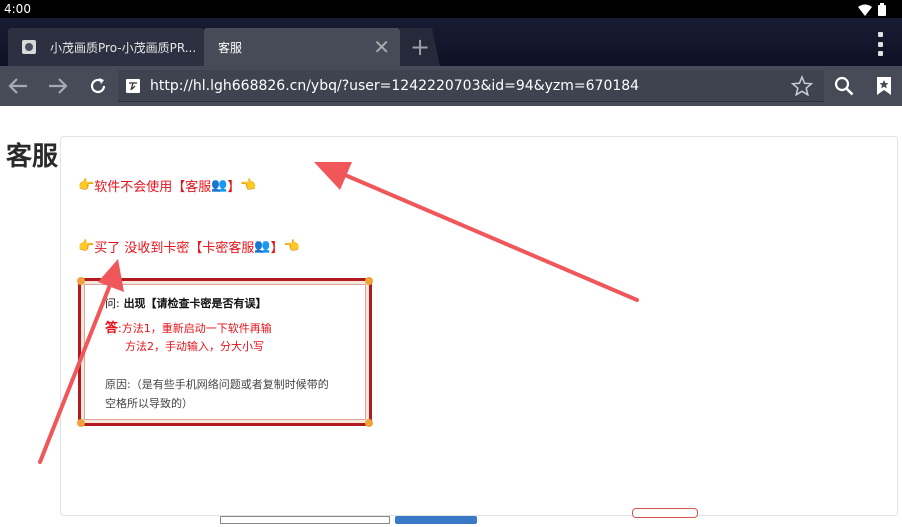 This screenshot has height=527, width=902. I want to click on new-tab-button: +, so click(420, 47).